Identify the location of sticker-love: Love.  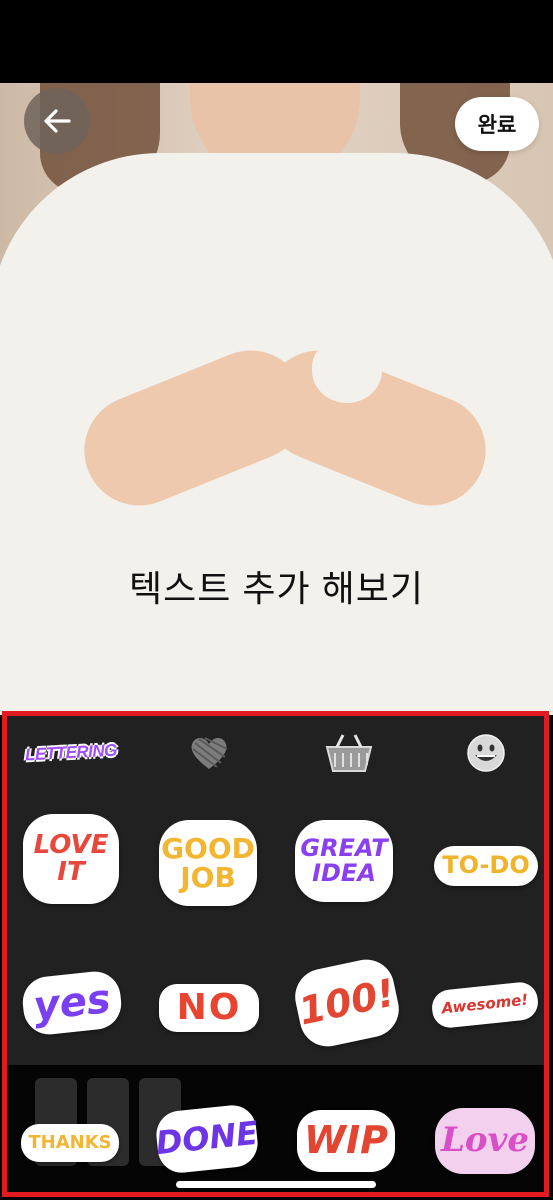
(485, 1141).